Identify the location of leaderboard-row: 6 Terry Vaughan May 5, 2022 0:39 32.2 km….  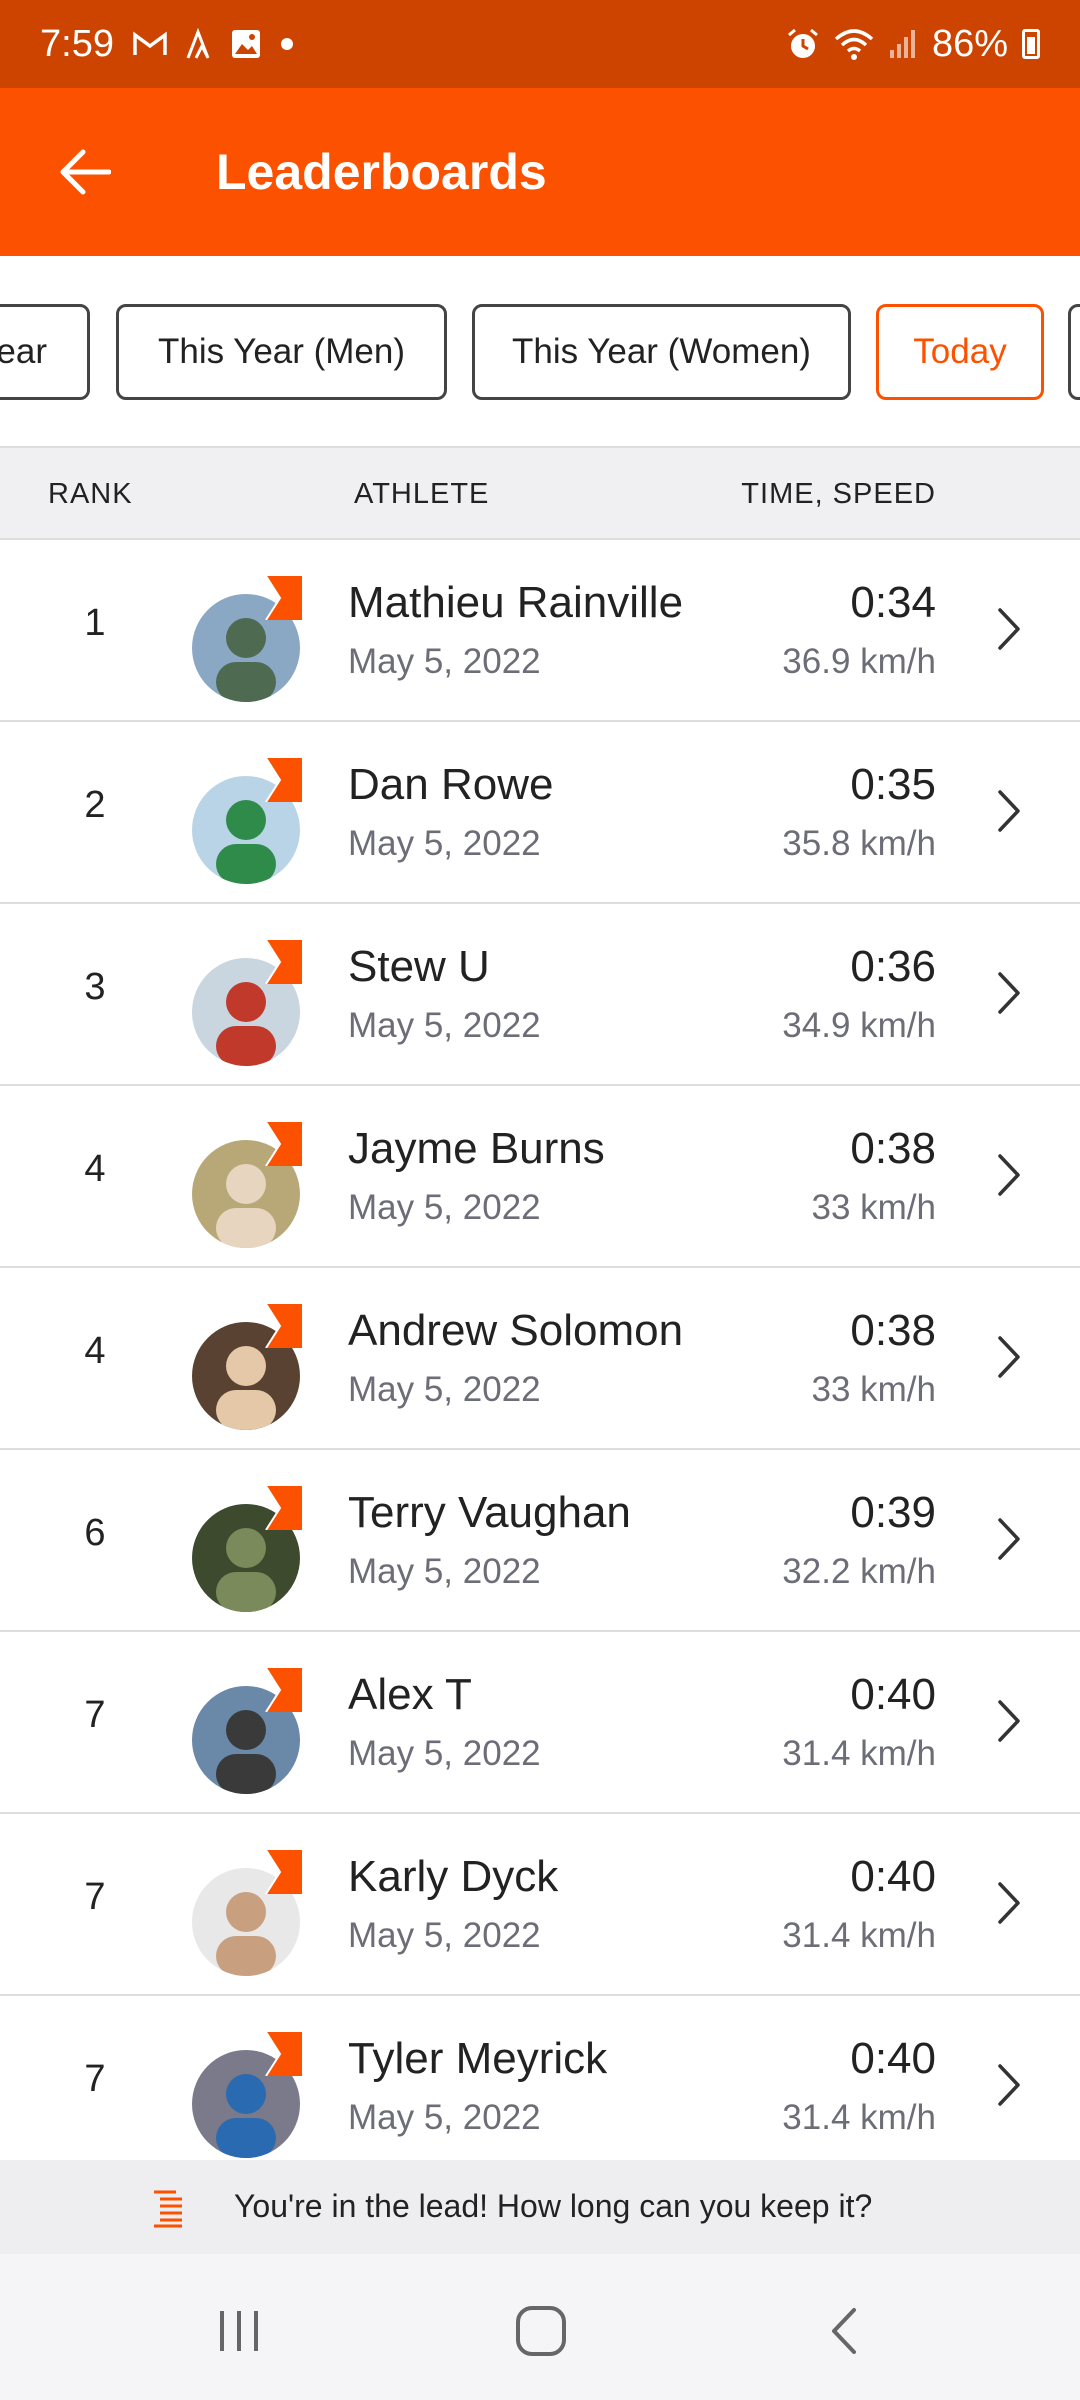
(540, 1541).